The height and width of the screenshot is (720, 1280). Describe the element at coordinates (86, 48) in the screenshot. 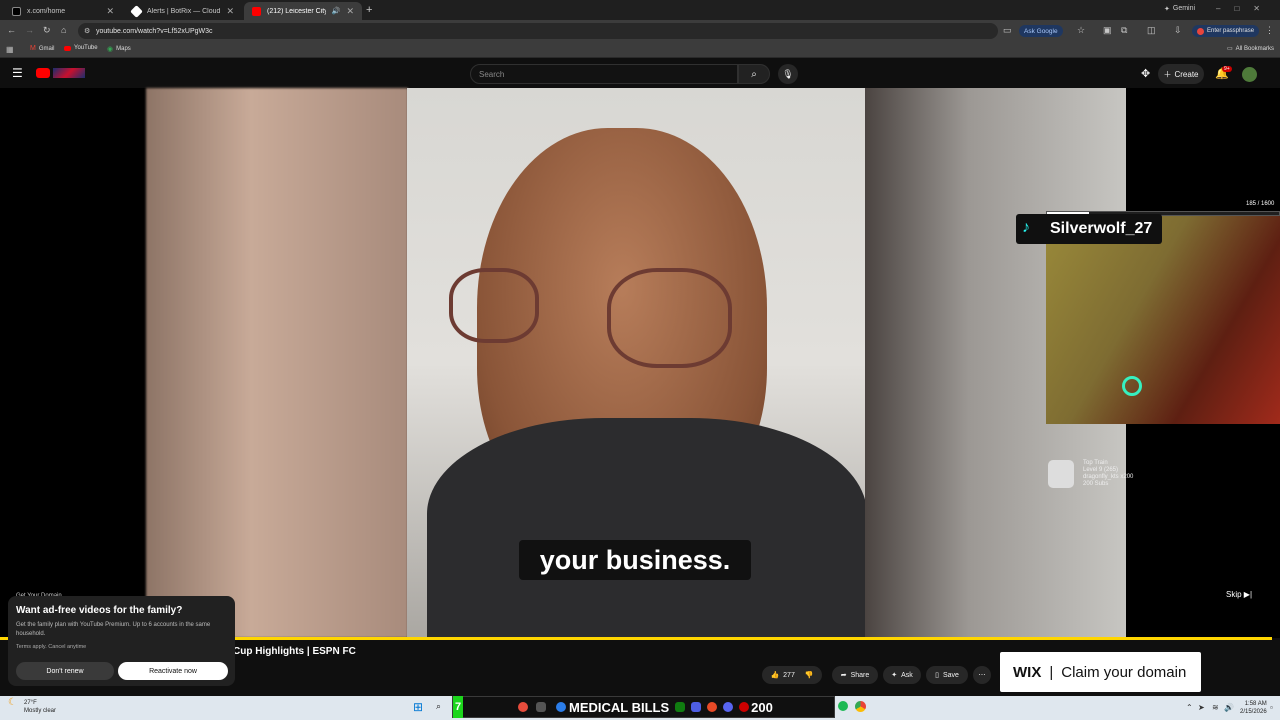

I see `bookmark-label: YouTube` at that location.